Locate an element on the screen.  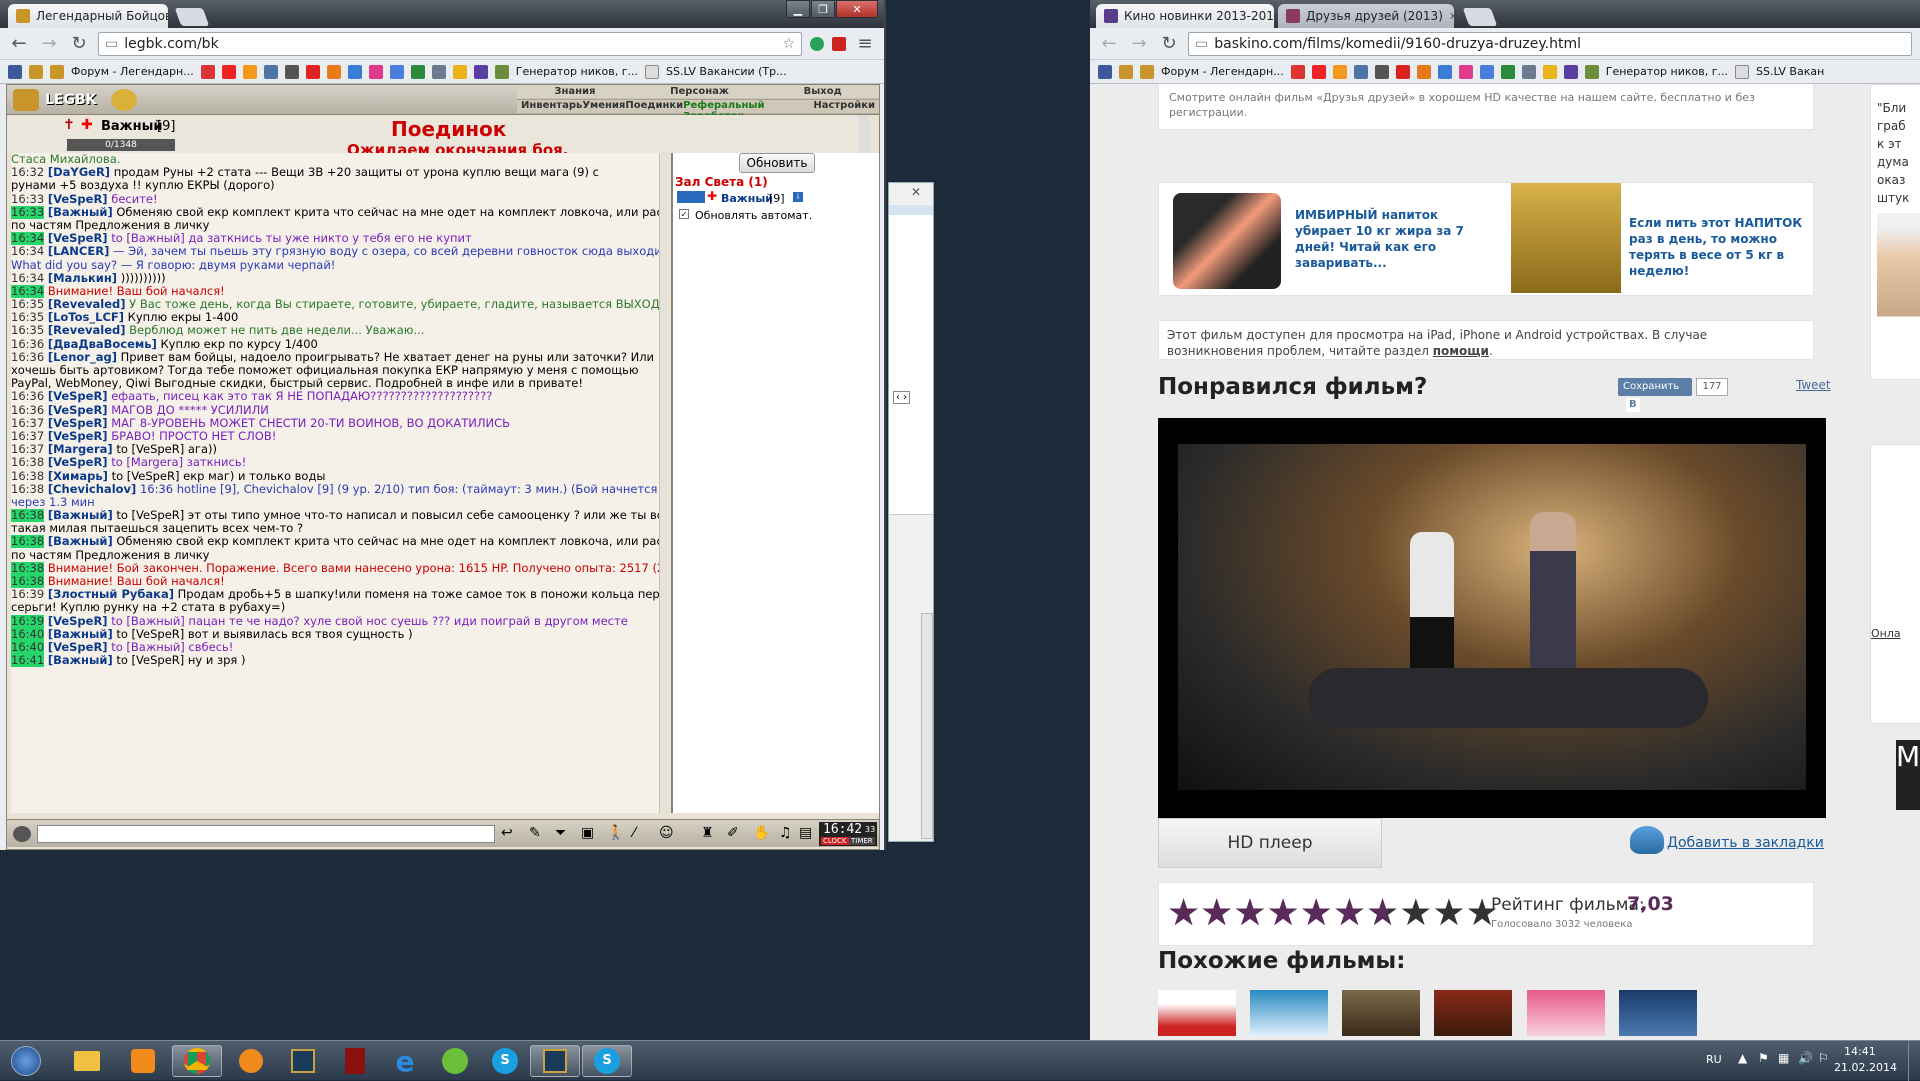
auto-refresh-checkbox: ✓ is located at coordinates (684, 214).